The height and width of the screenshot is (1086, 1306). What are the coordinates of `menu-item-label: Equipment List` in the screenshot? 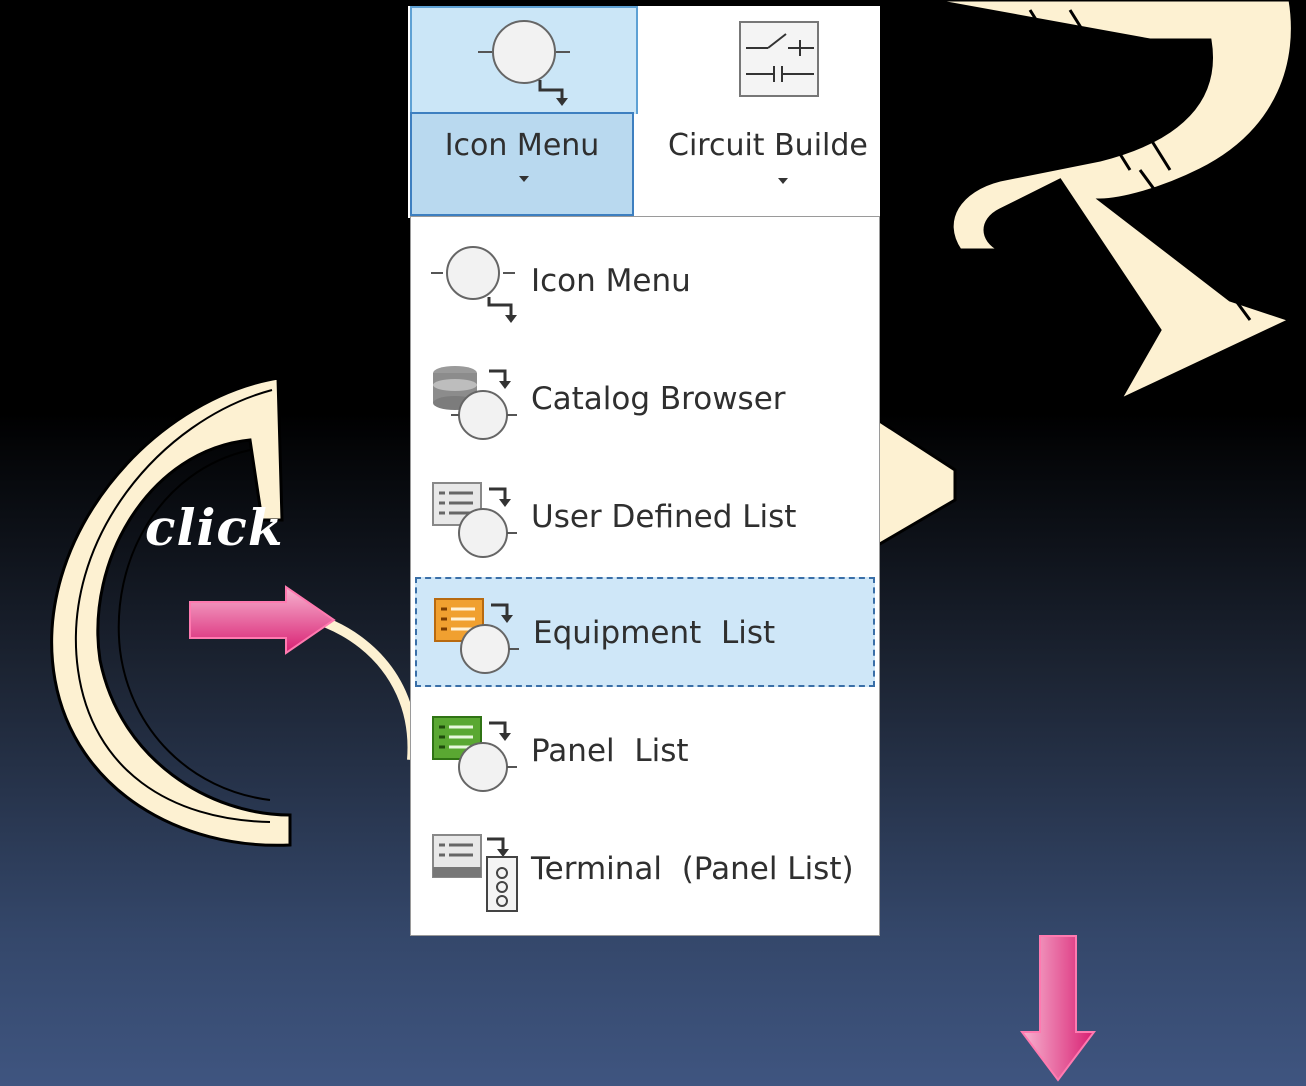 It's located at (654, 633).